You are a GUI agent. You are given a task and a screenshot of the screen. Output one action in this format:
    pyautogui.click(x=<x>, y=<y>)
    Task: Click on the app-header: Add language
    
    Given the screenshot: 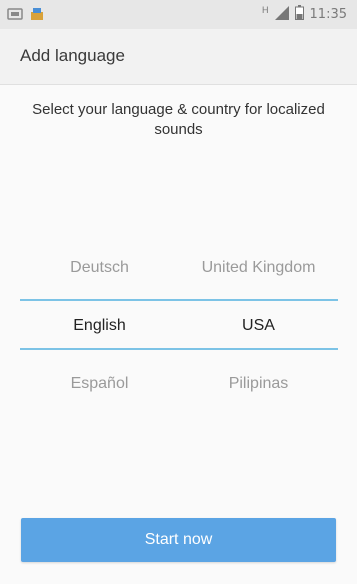 What is the action you would take?
    pyautogui.click(x=178, y=57)
    